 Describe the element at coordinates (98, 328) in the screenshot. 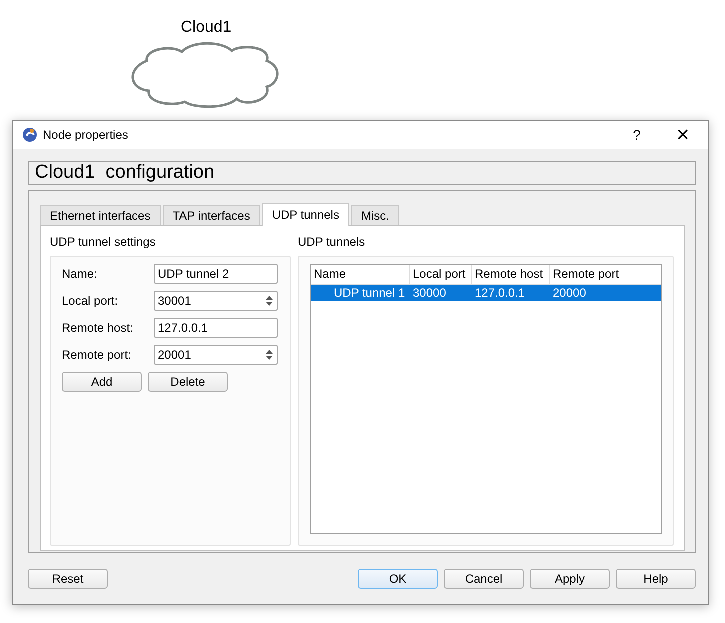

I see `field-label: Remote host:` at that location.